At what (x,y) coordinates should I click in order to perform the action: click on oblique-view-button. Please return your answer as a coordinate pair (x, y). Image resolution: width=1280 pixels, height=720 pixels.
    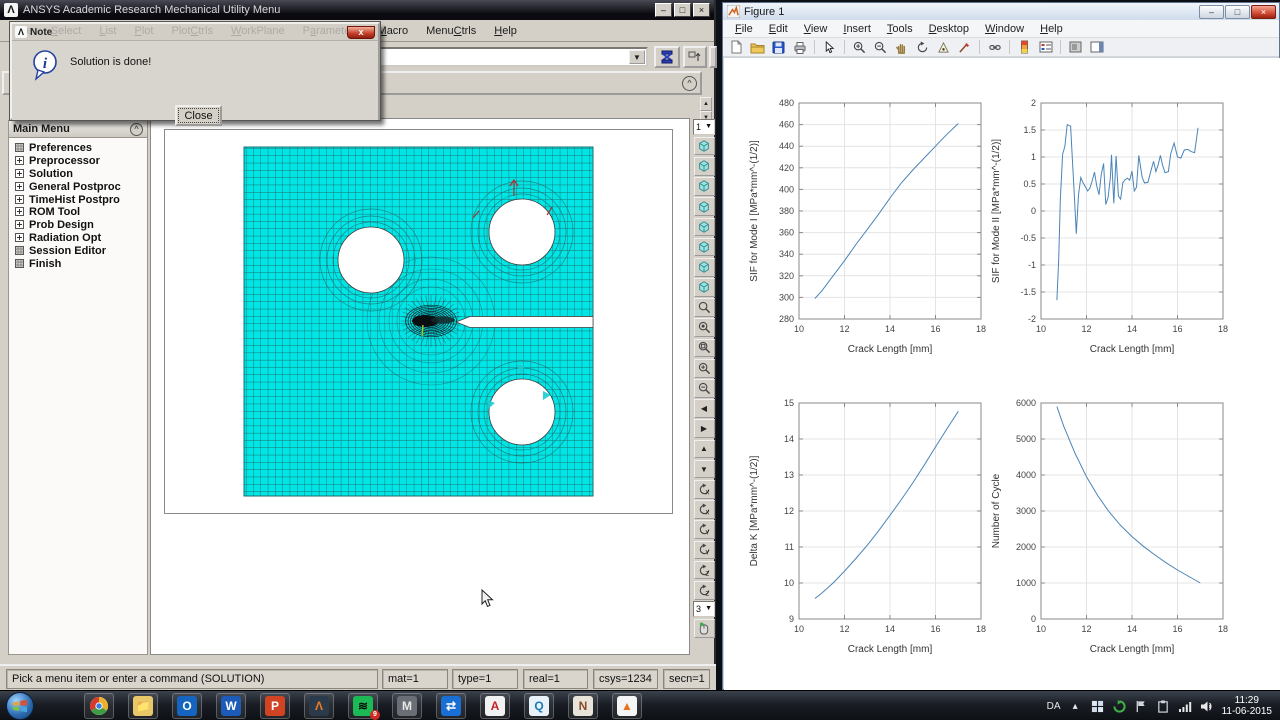
    Looking at the image, I should click on (704, 166).